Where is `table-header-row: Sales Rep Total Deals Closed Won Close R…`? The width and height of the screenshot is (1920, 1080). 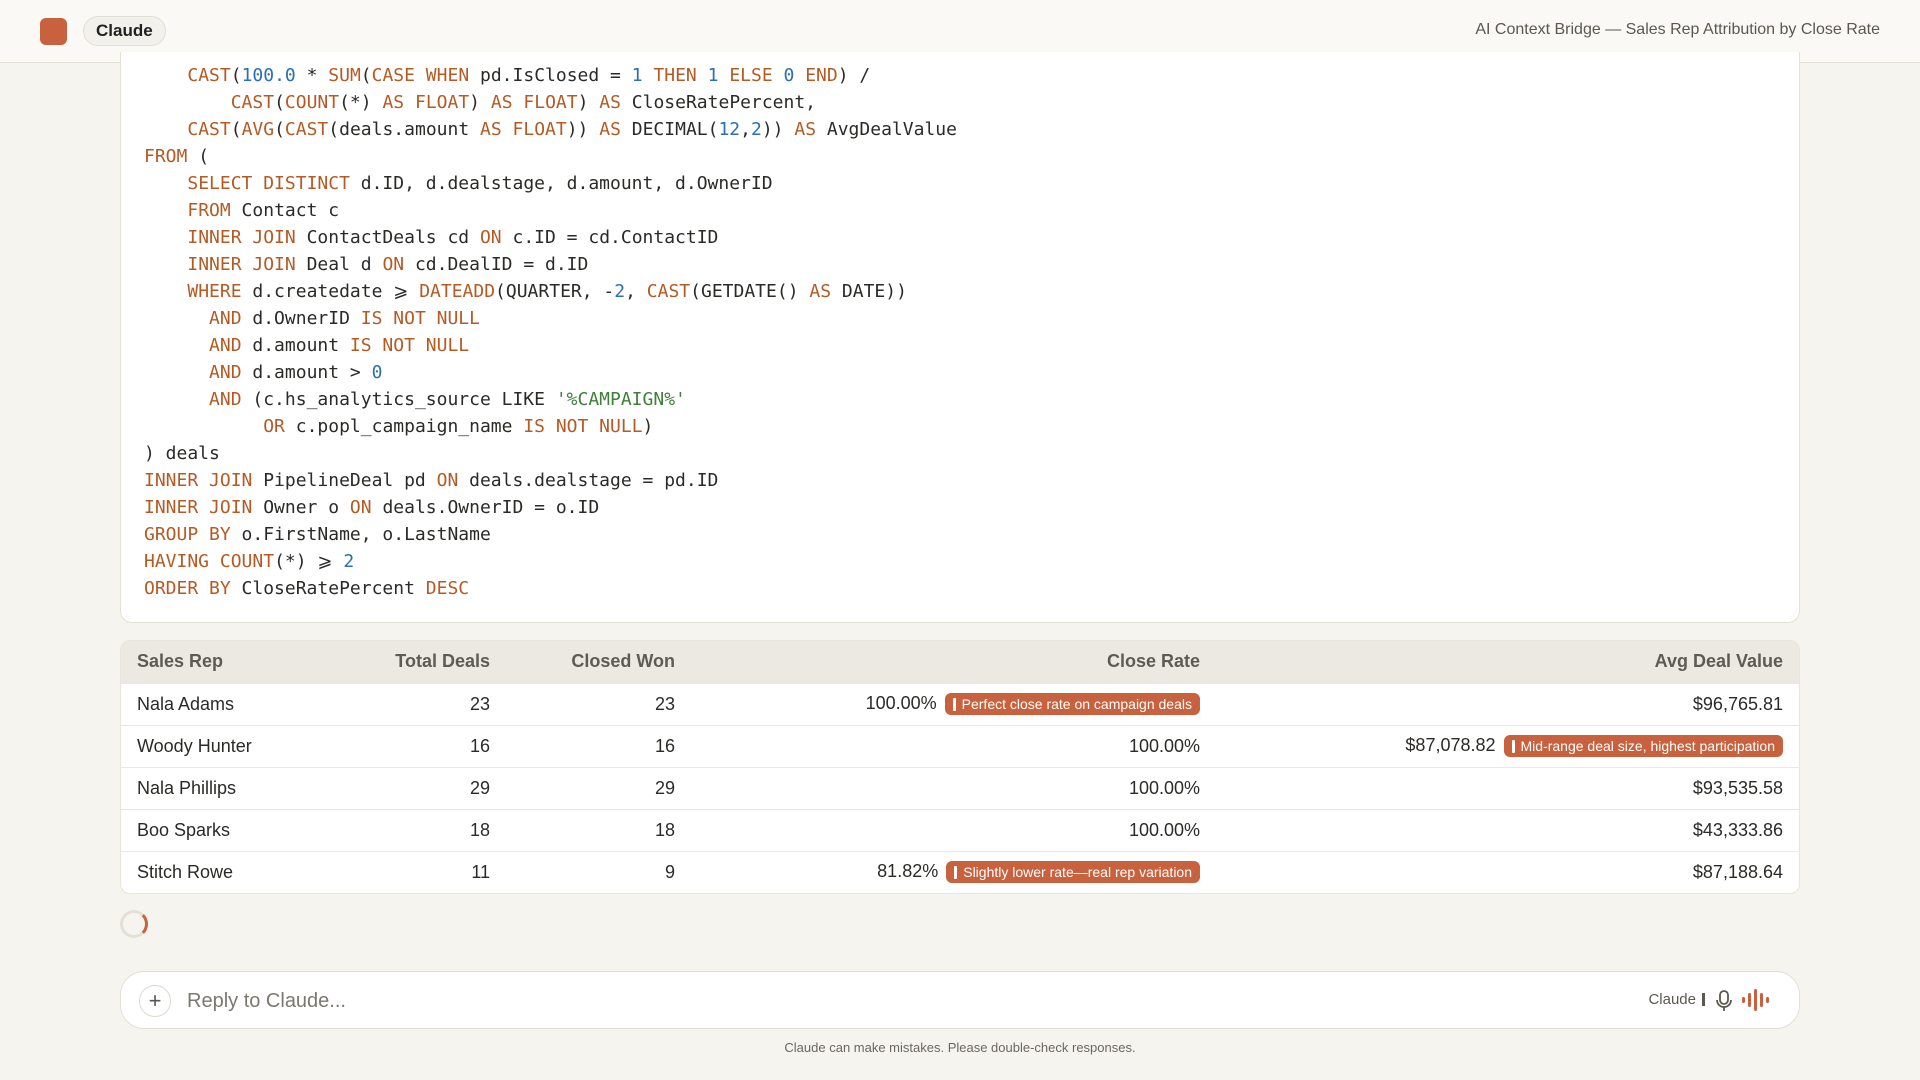 table-header-row: Sales Rep Total Deals Closed Won Close R… is located at coordinates (960, 662).